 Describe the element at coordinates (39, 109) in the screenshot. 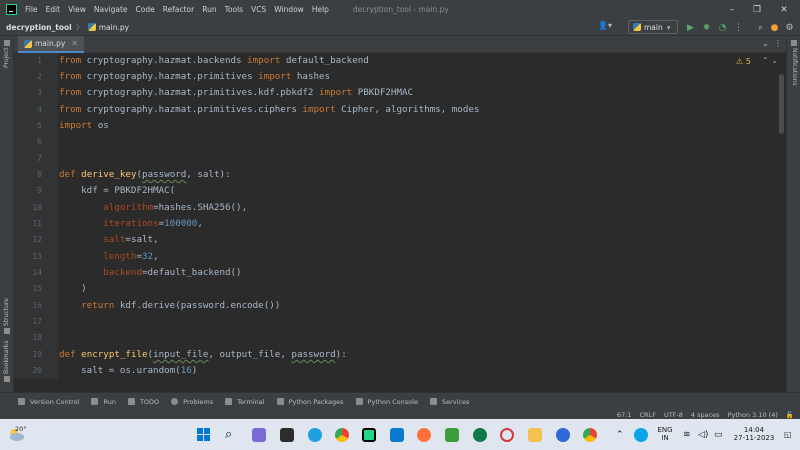

I see `line-number: 4` at that location.